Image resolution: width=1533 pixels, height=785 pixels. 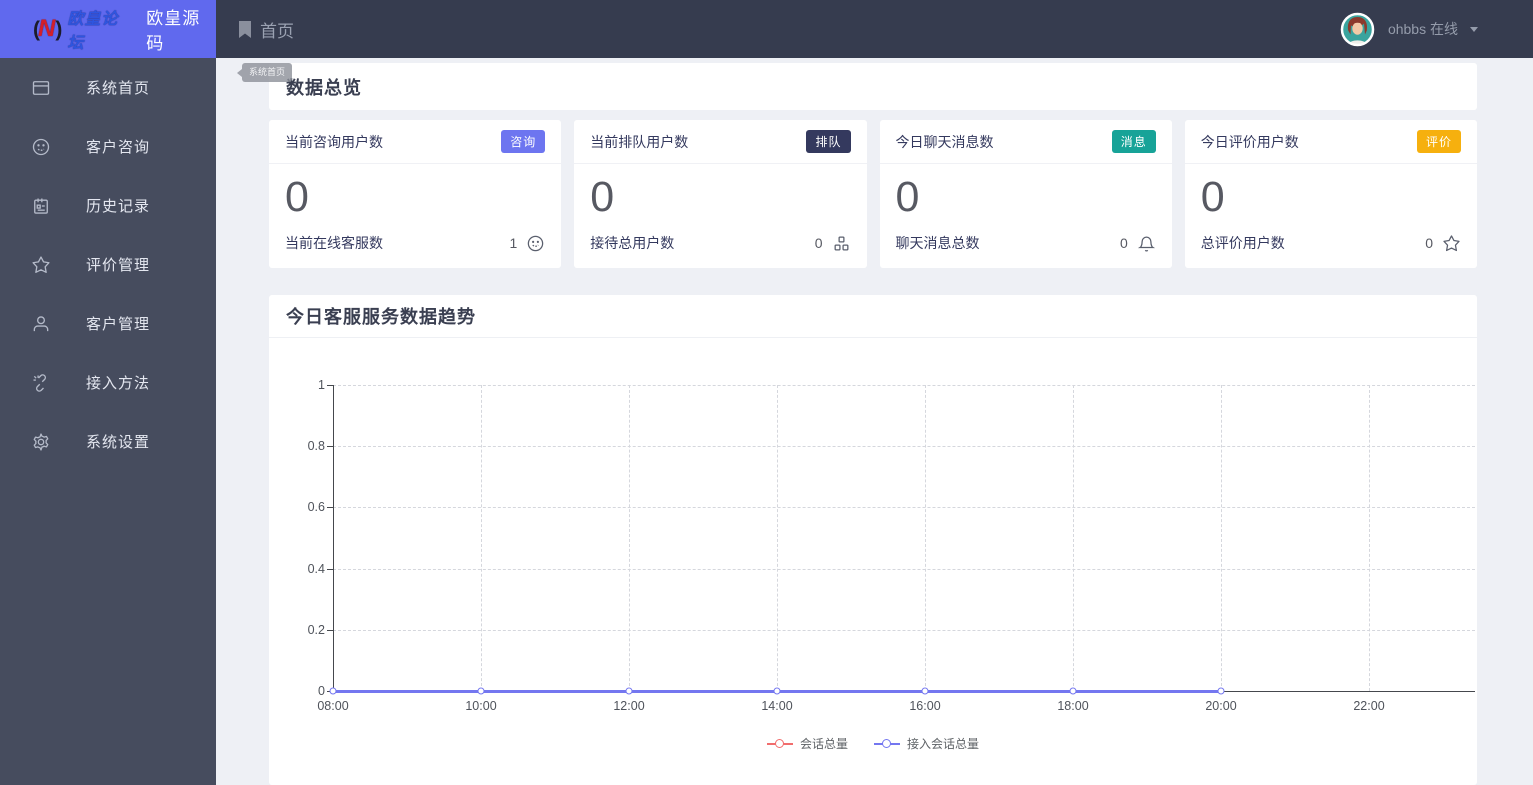 I want to click on y-tick-label: 0, so click(x=321, y=691).